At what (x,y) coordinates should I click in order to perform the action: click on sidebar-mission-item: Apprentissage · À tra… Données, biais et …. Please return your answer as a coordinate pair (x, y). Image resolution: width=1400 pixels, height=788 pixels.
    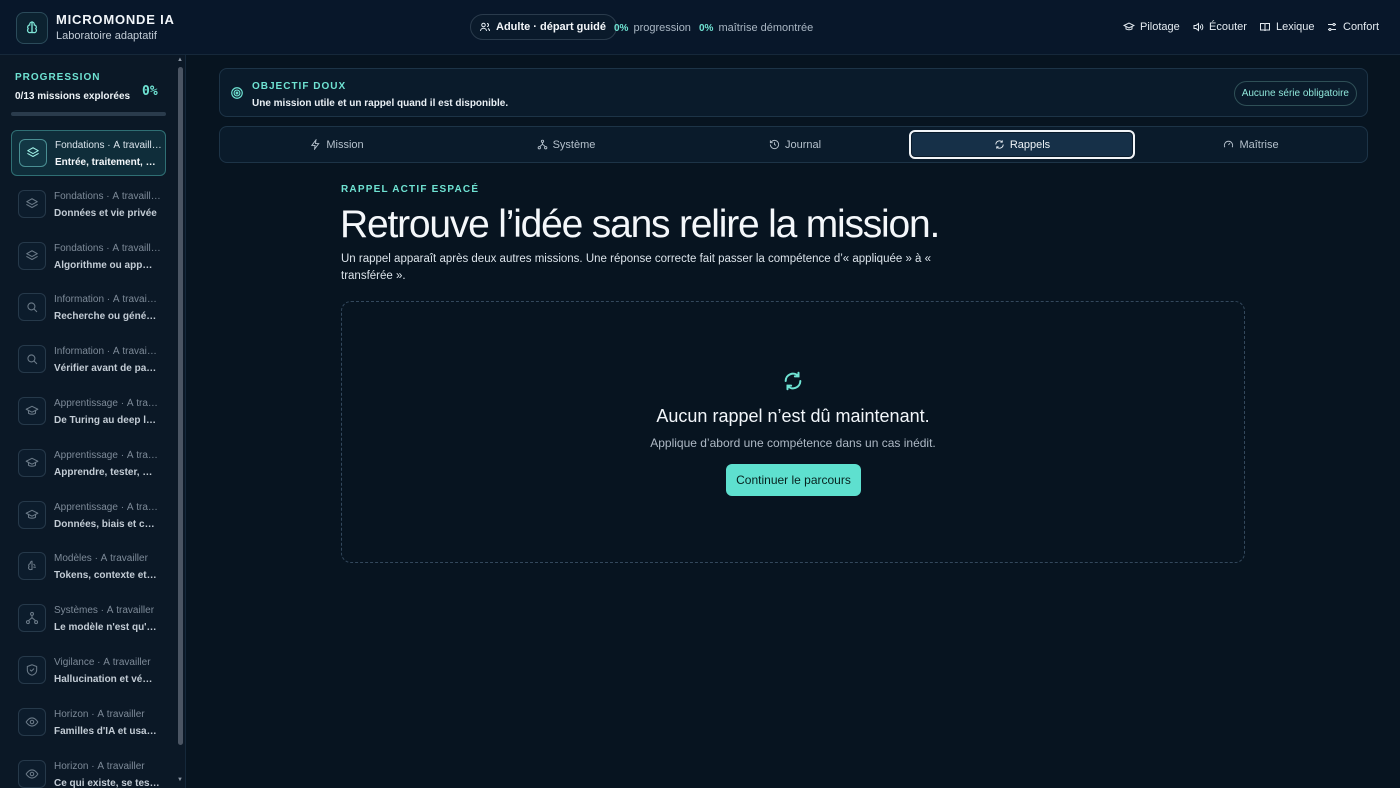
    Looking at the image, I should click on (88, 516).